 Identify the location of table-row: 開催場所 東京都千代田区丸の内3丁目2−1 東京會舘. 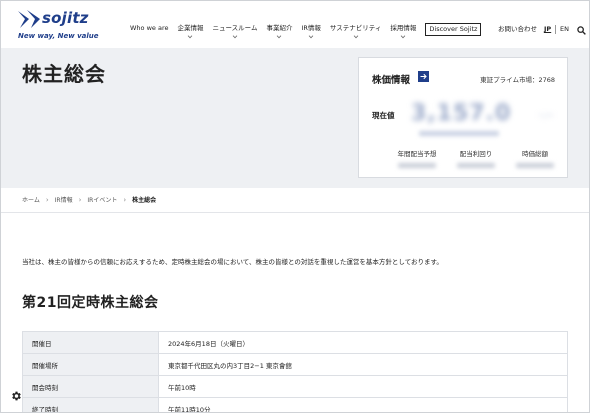
(295, 364).